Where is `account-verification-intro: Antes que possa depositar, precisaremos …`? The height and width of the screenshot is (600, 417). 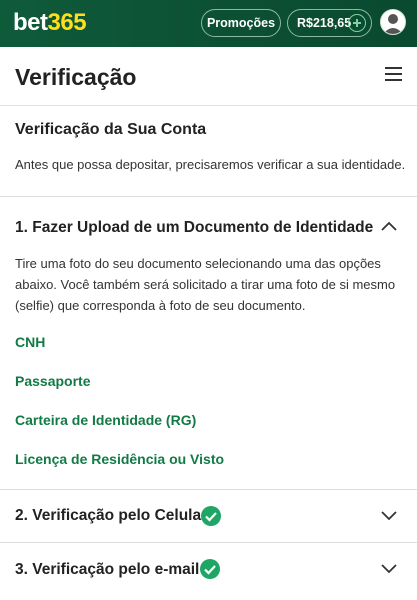 account-verification-intro: Antes que possa depositar, precisaremos … is located at coordinates (210, 164).